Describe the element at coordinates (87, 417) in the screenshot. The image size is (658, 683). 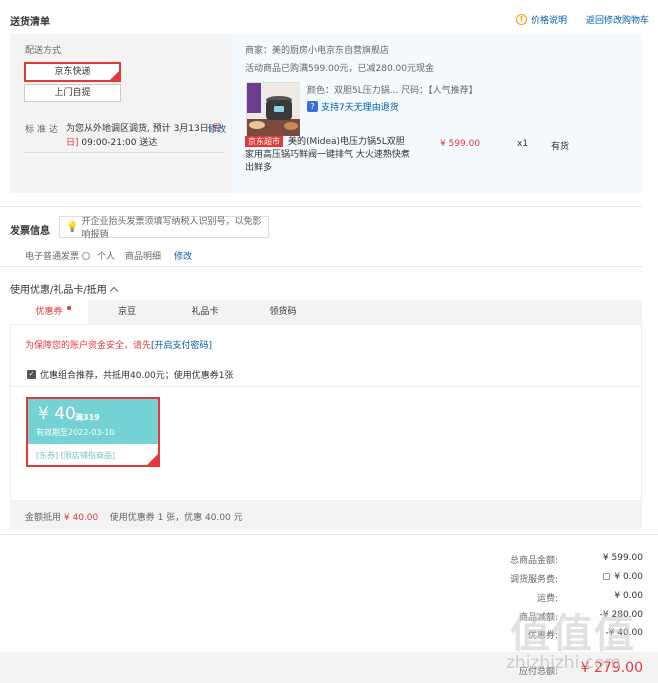
I see `coupon-condition: 满319` at that location.